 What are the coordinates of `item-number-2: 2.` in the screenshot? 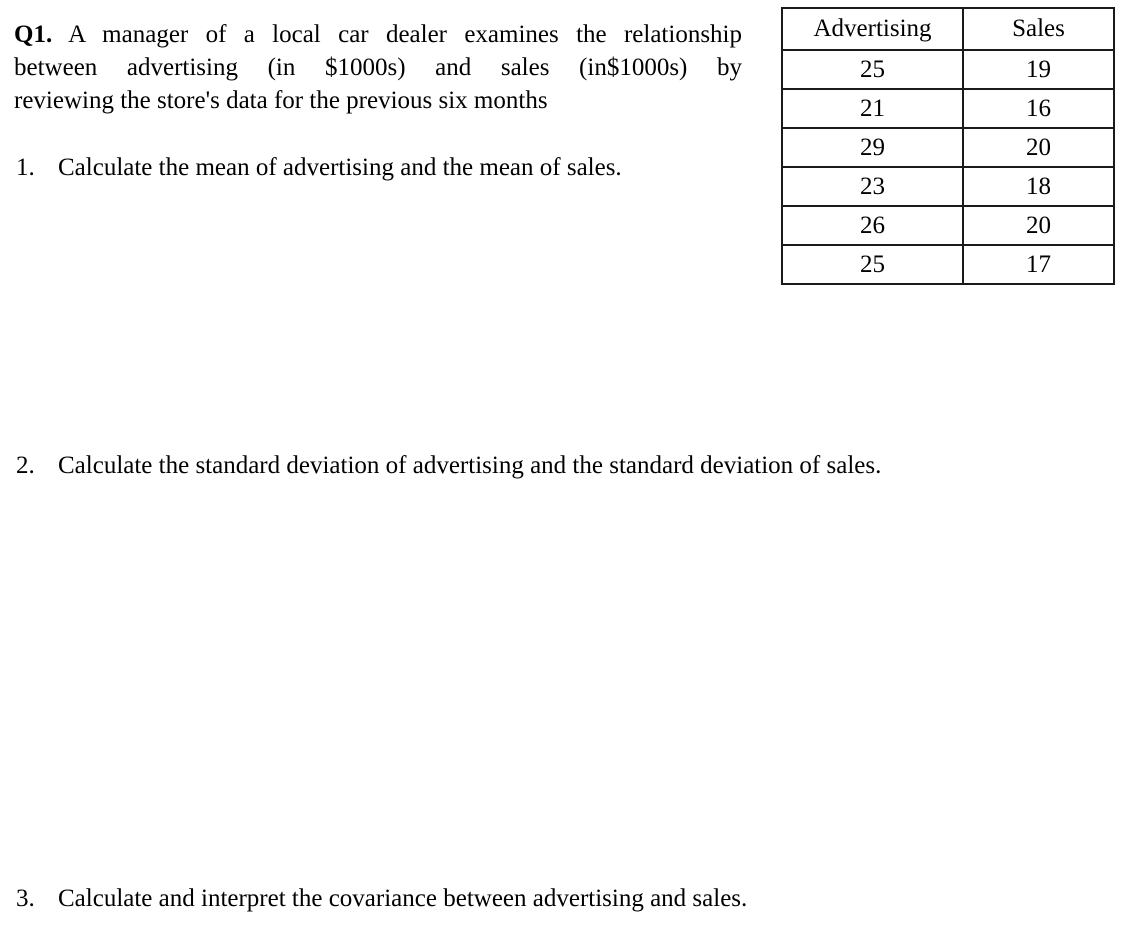 It's located at (25, 465).